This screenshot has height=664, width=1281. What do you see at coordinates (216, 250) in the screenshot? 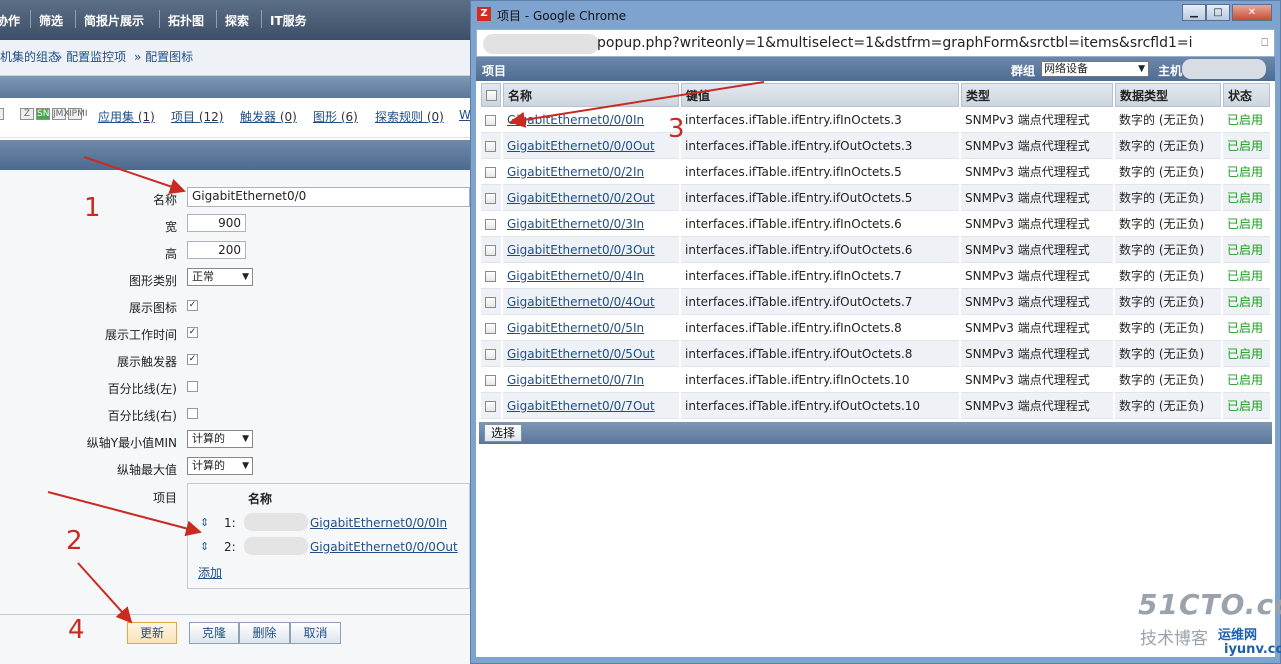
I see `height-input: 200` at bounding box center [216, 250].